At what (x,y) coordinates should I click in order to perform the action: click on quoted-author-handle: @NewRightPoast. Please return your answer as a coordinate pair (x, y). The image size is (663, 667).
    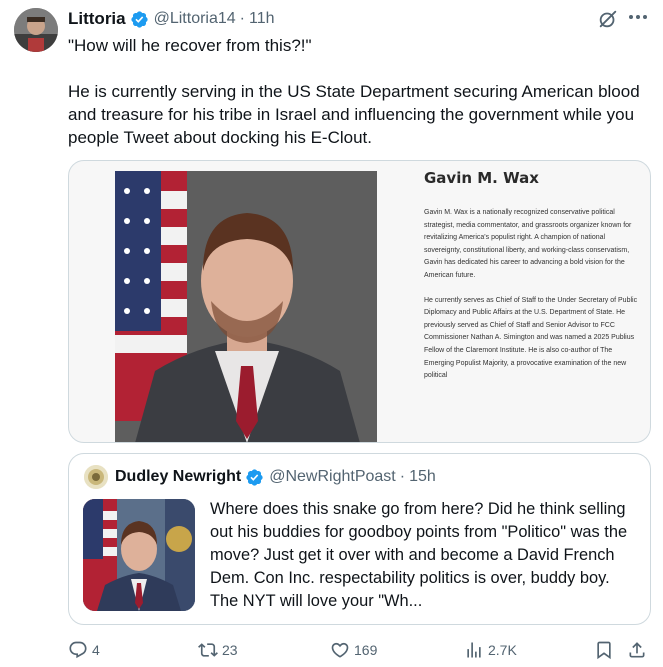
    Looking at the image, I should click on (332, 477).